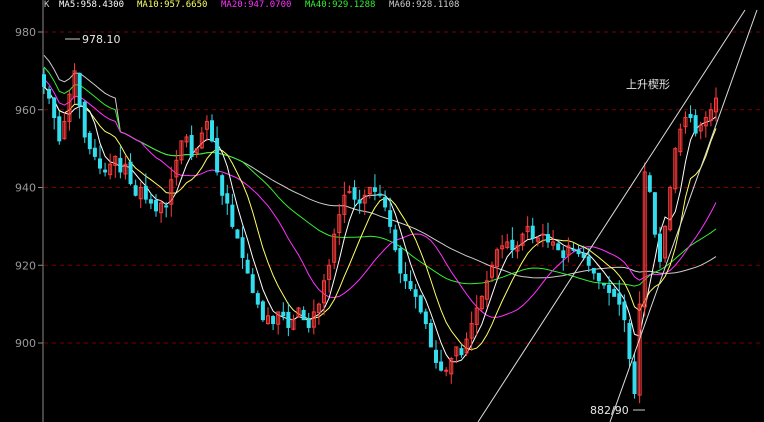 The height and width of the screenshot is (422, 764). Describe the element at coordinates (256, 5) in the screenshot. I see `legend-ma20: MA20:947.0700` at that location.